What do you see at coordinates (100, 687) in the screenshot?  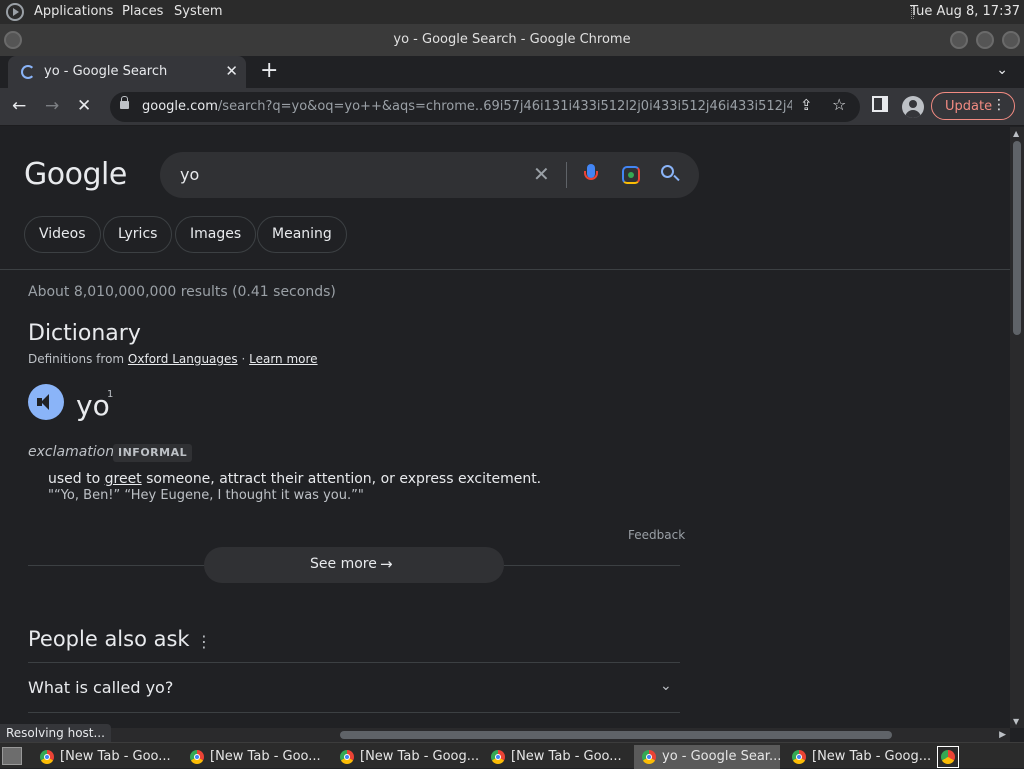 I see `paa-question: What is called yo?` at bounding box center [100, 687].